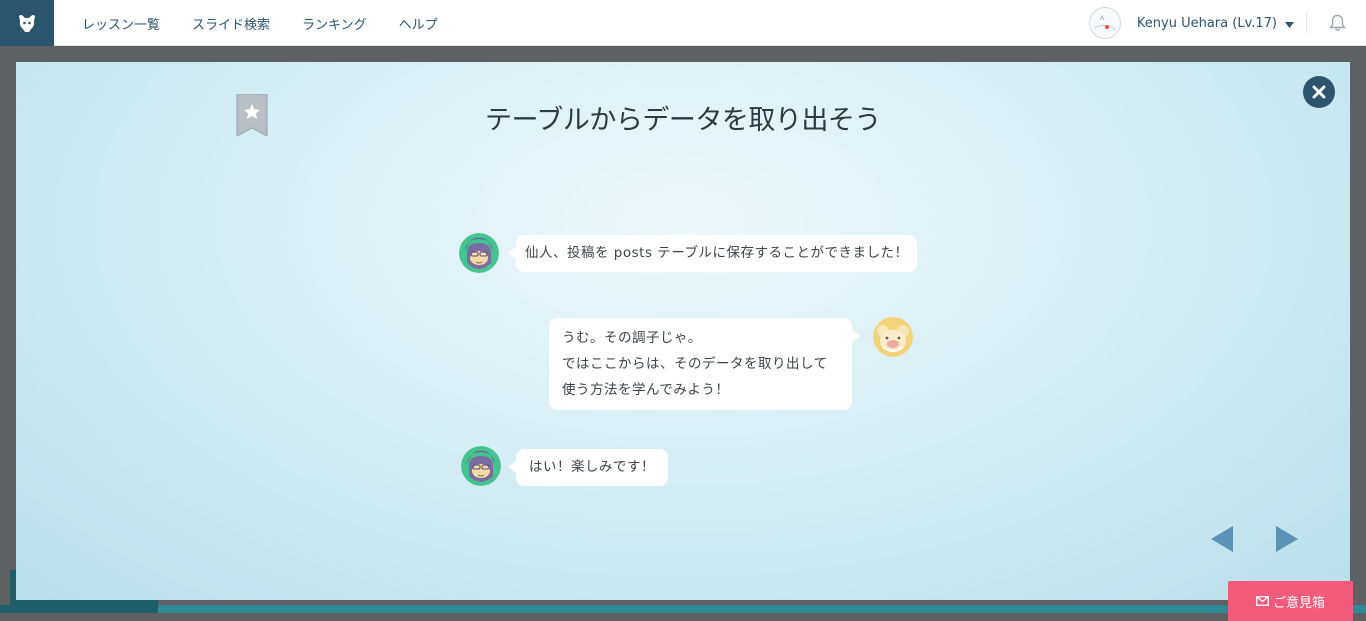  Describe the element at coordinates (893, 337) in the screenshot. I see `sensei-avatar` at that location.